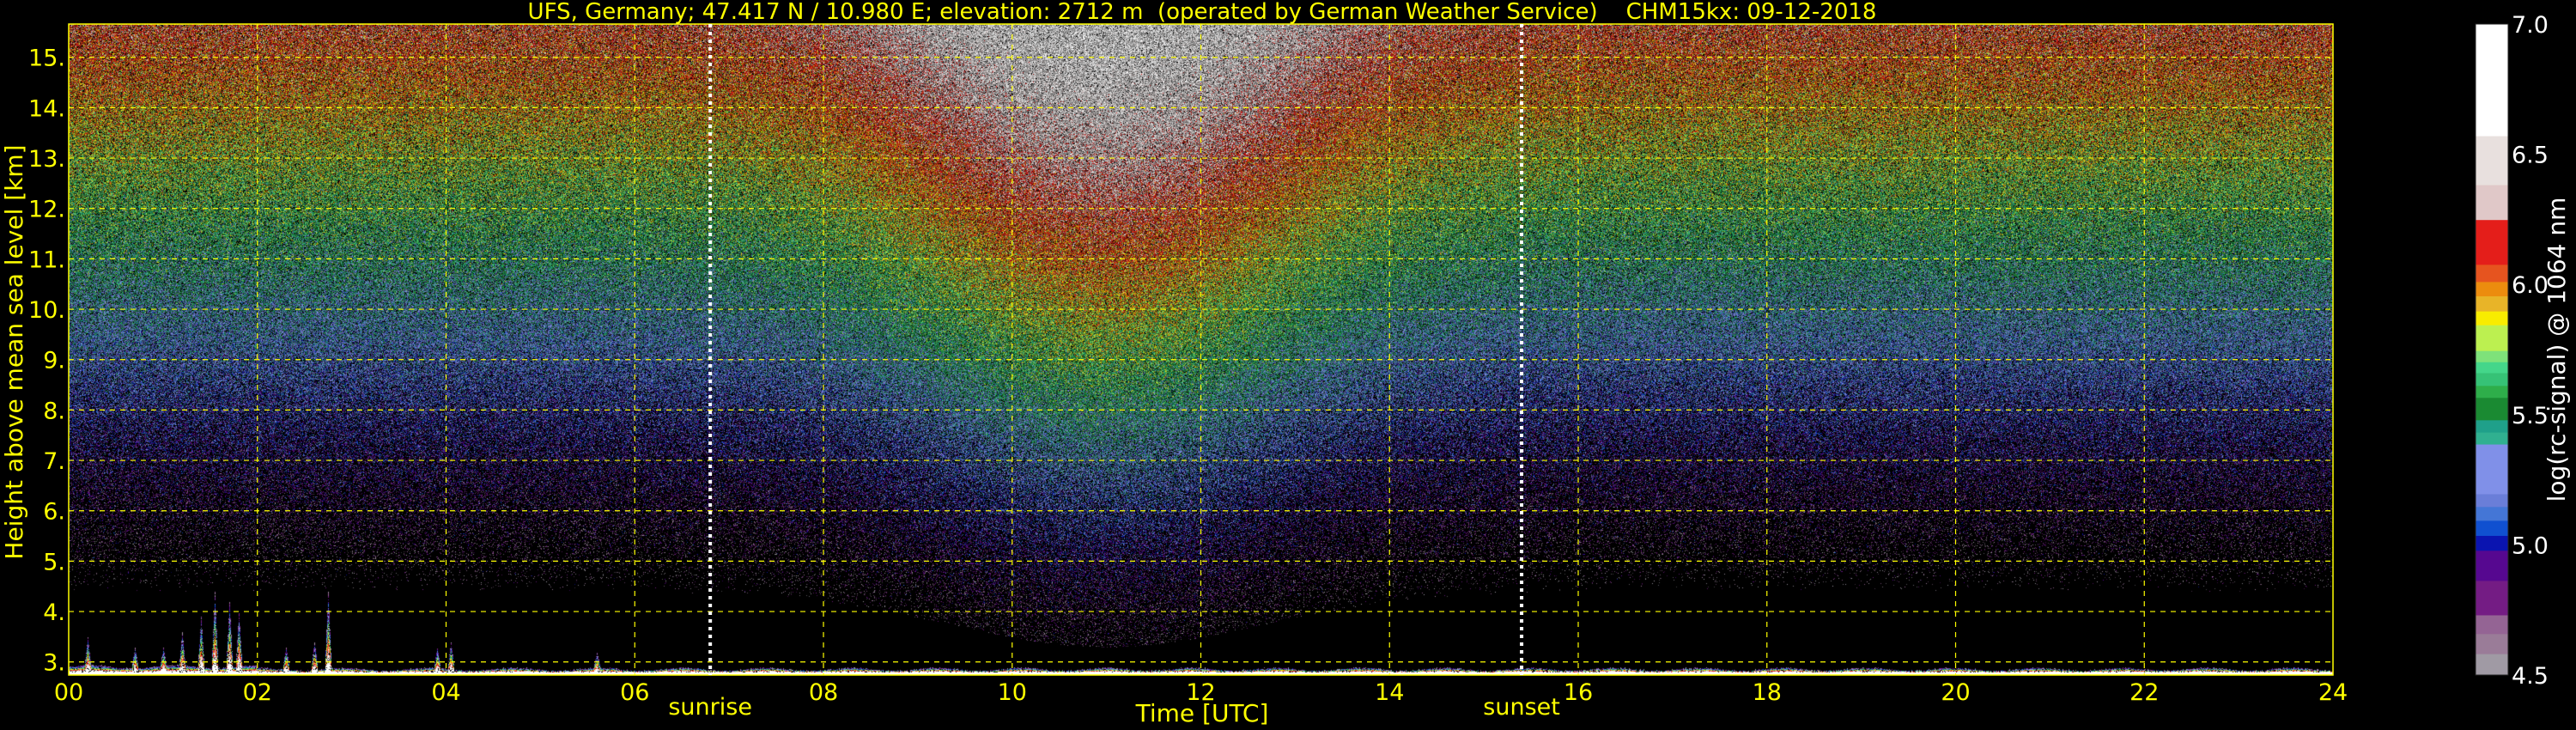  Describe the element at coordinates (2144, 692) in the screenshot. I see `x-tick-label: 22` at that location.